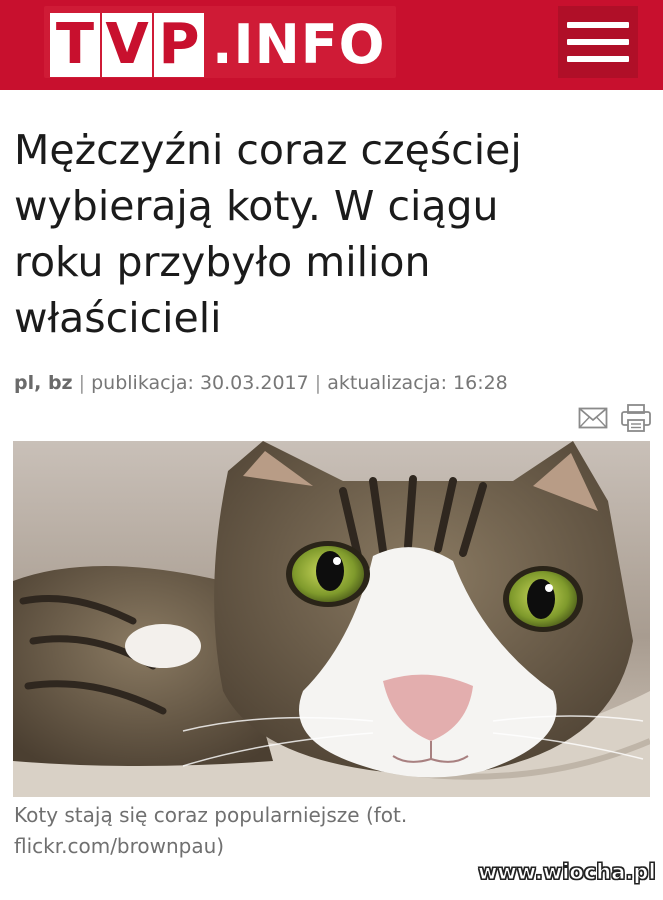 Image resolution: width=663 pixels, height=900 pixels. I want to click on email-share-button, so click(593, 418).